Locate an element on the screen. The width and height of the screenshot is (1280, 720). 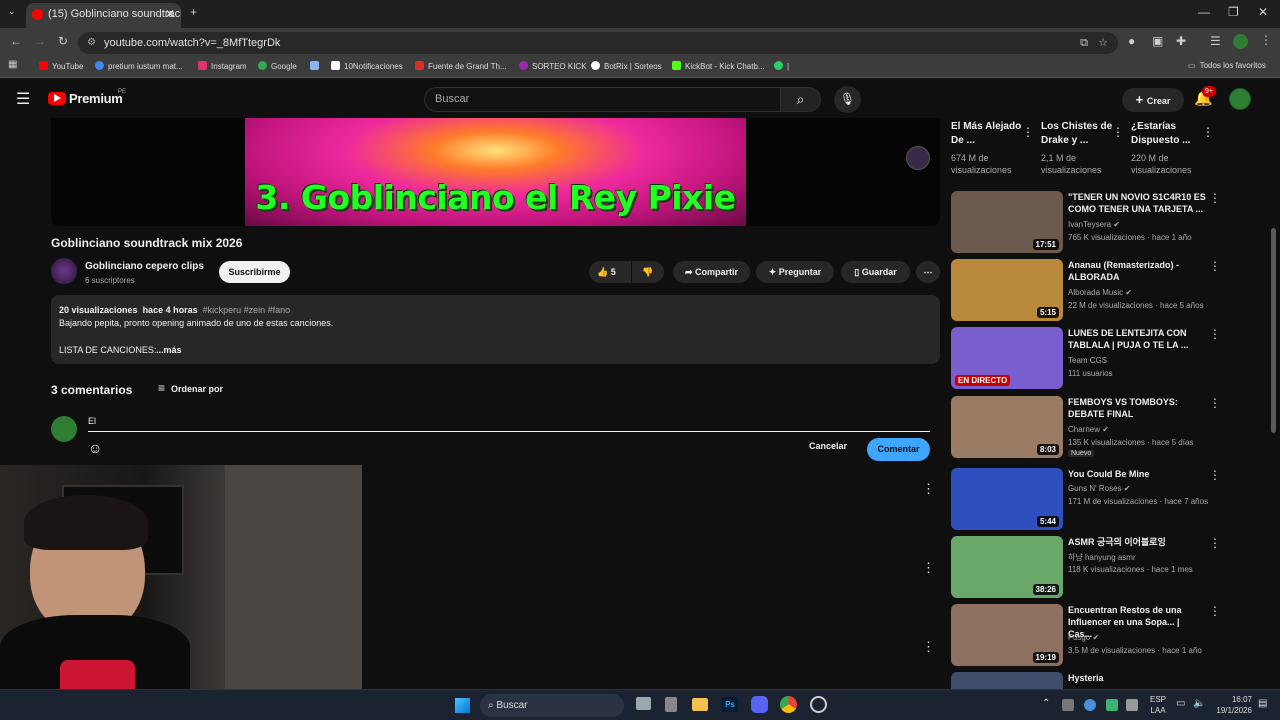
reload-icon: ↻ is located at coordinates (63, 41).